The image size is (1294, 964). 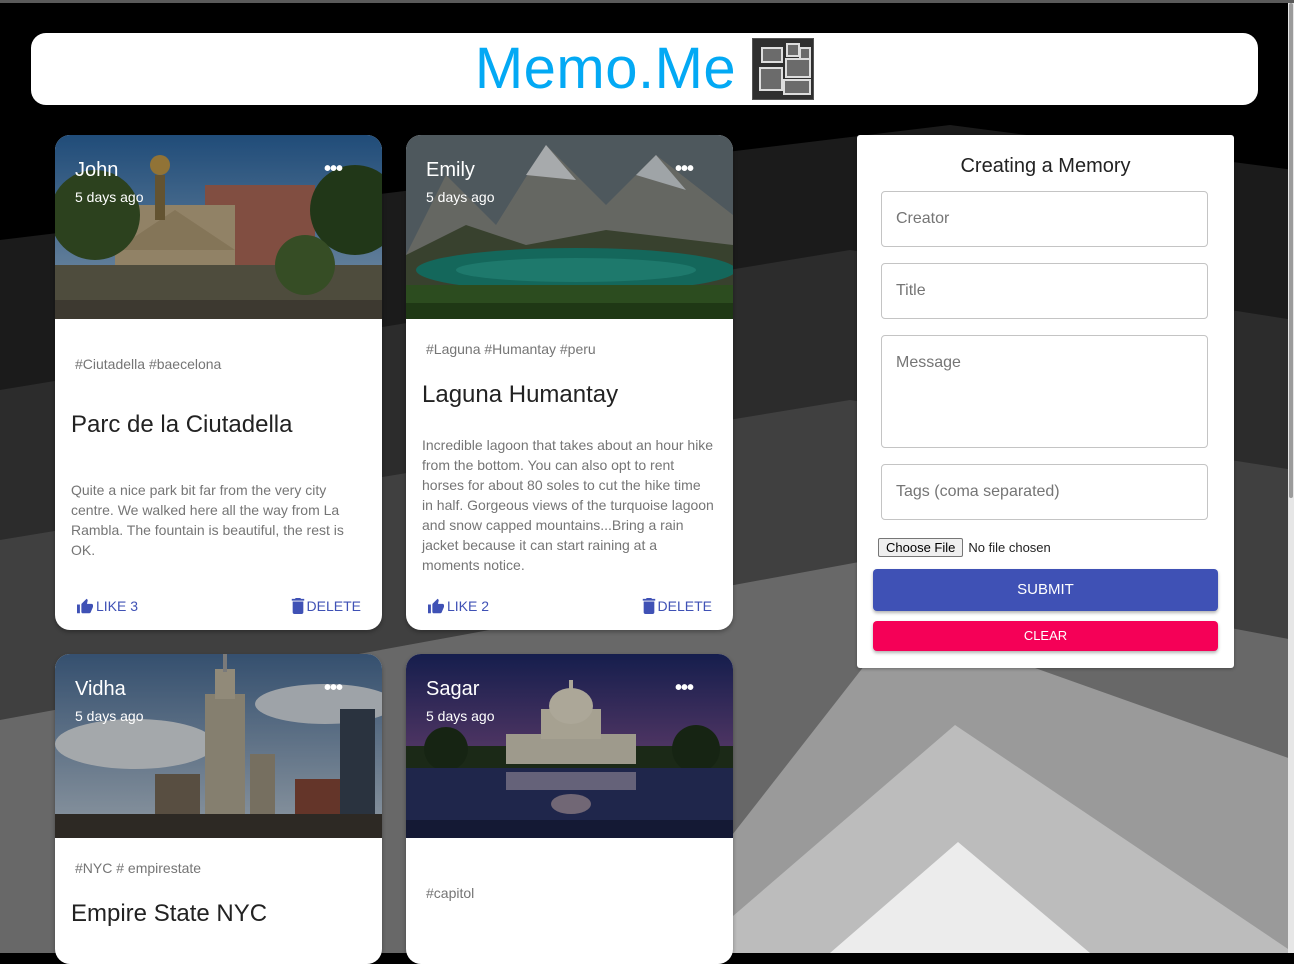 What do you see at coordinates (1291, 250) in the screenshot?
I see `scrollbar-thumb` at bounding box center [1291, 250].